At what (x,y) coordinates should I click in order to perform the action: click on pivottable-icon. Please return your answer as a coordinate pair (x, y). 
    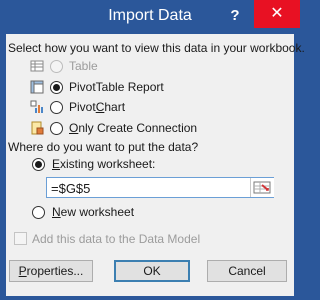
    Looking at the image, I should click on (37, 87).